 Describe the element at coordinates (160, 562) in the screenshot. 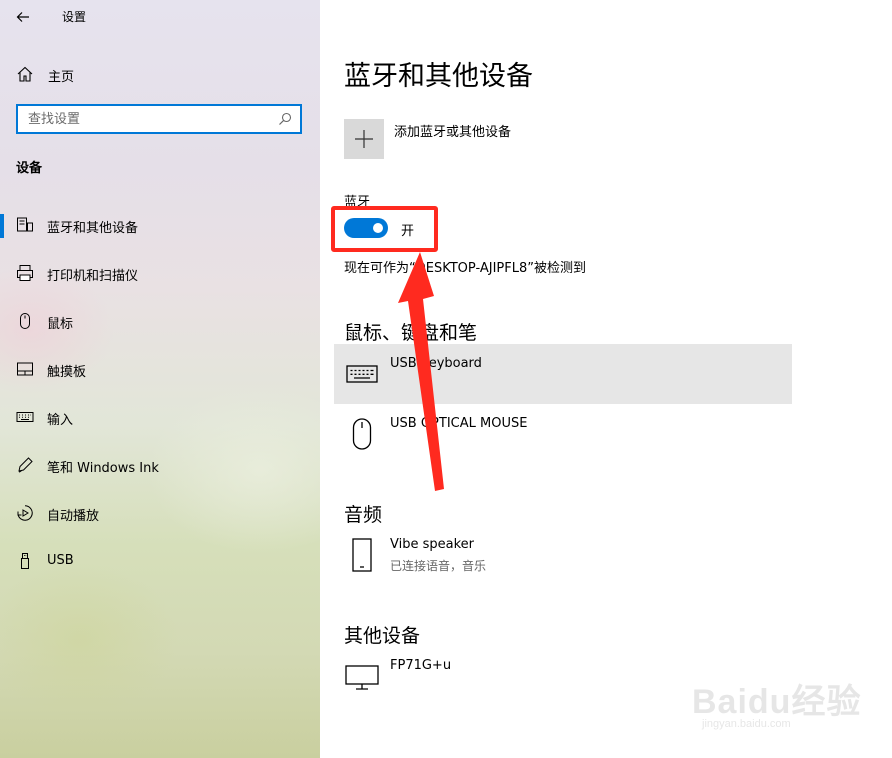

I see `sidebar-item-usb: USB` at that location.